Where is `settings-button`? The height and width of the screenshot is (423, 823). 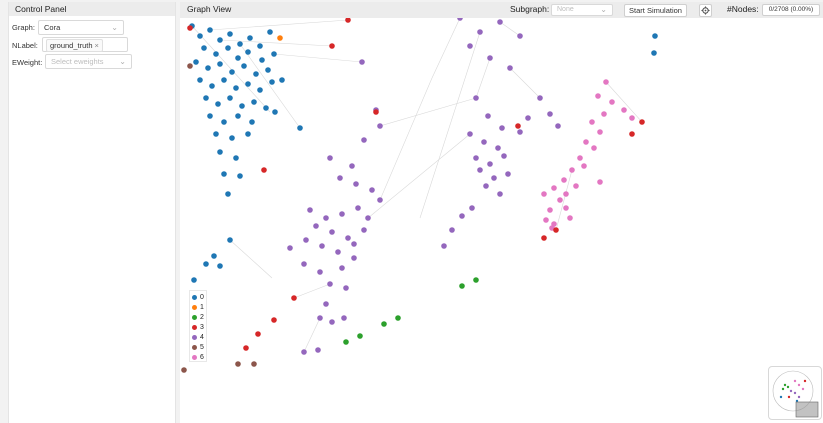
settings-button is located at coordinates (705, 10).